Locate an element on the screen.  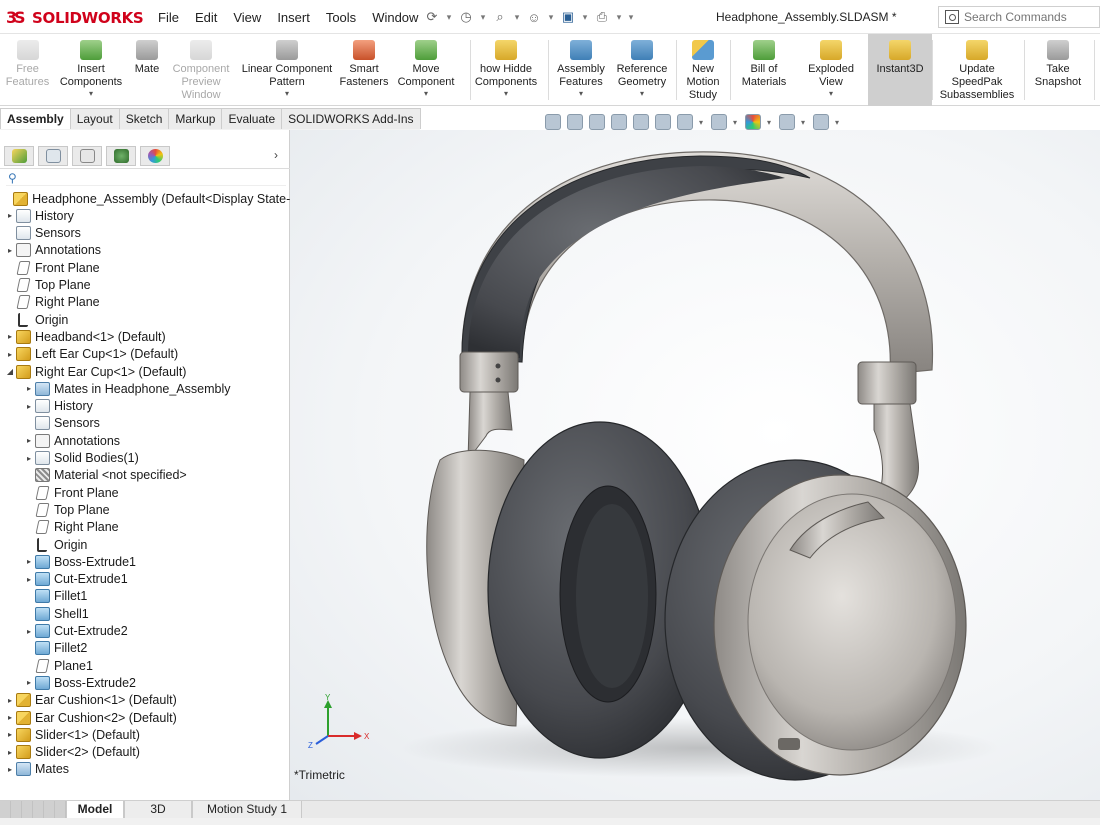
select-icon: ⌕ is located at coordinates (500, 17).